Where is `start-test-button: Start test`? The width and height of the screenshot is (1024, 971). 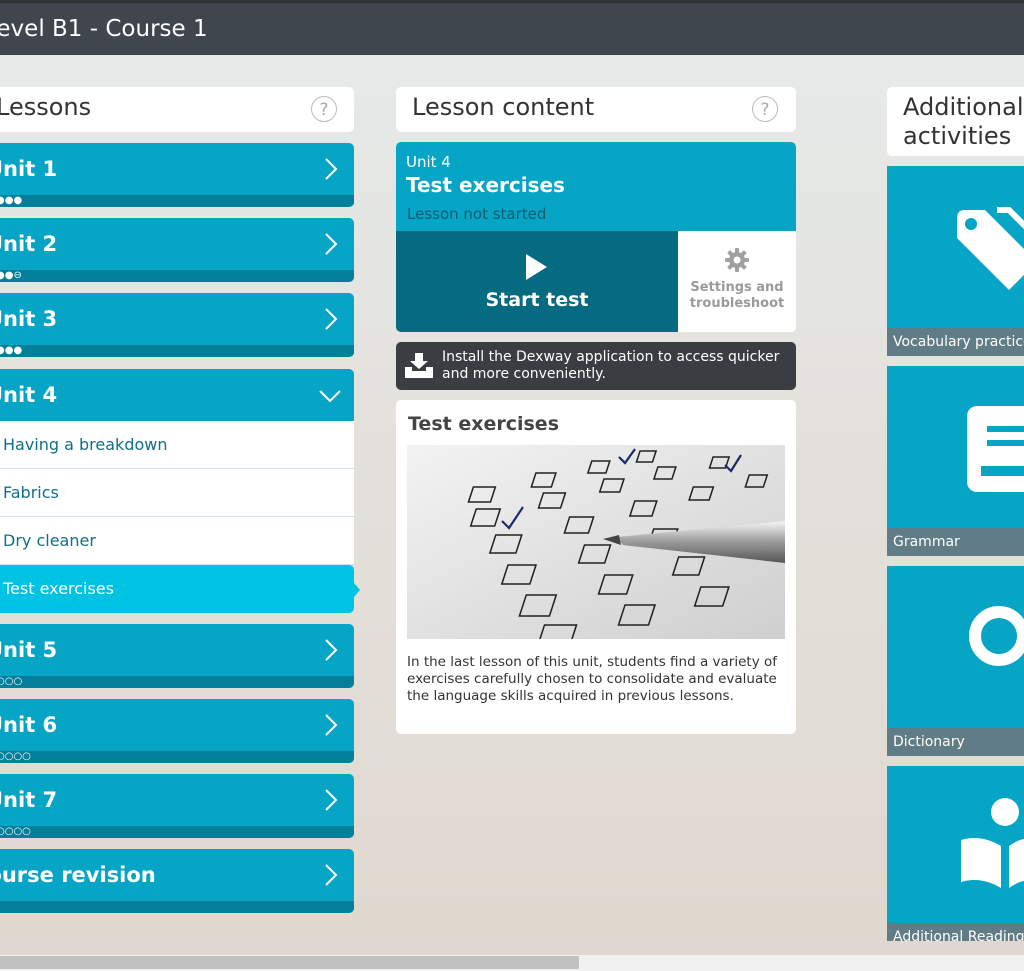 start-test-button: Start test is located at coordinates (537, 281).